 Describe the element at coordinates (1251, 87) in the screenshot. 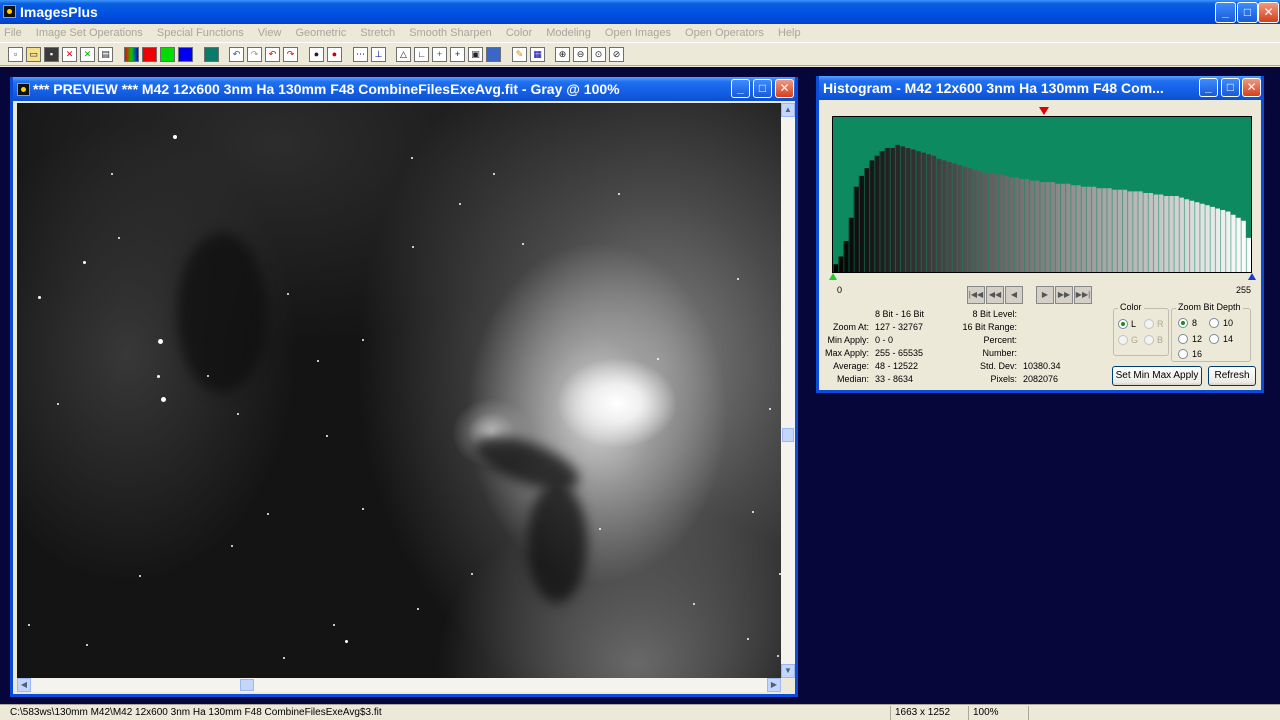

I see `histogram-close-button: ✕` at that location.